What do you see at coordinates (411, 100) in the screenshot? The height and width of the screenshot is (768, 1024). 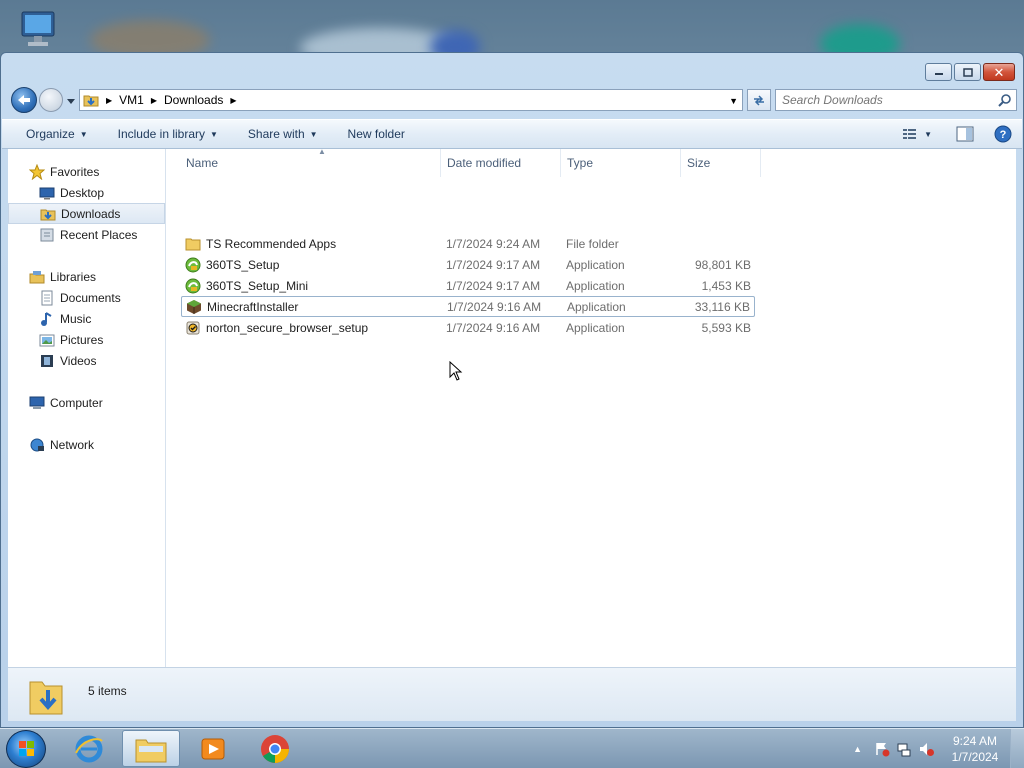 I see `address-bar: ▶ VM1 ▶ Downloads ▶ ▼` at bounding box center [411, 100].